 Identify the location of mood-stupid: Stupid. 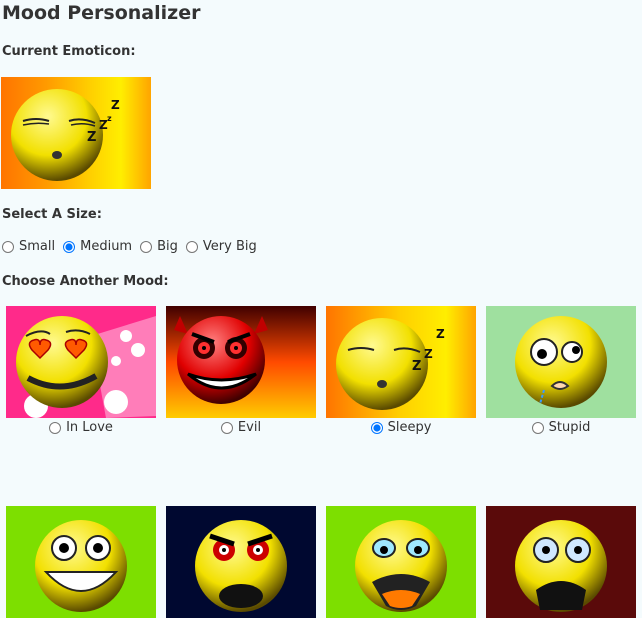
(561, 370).